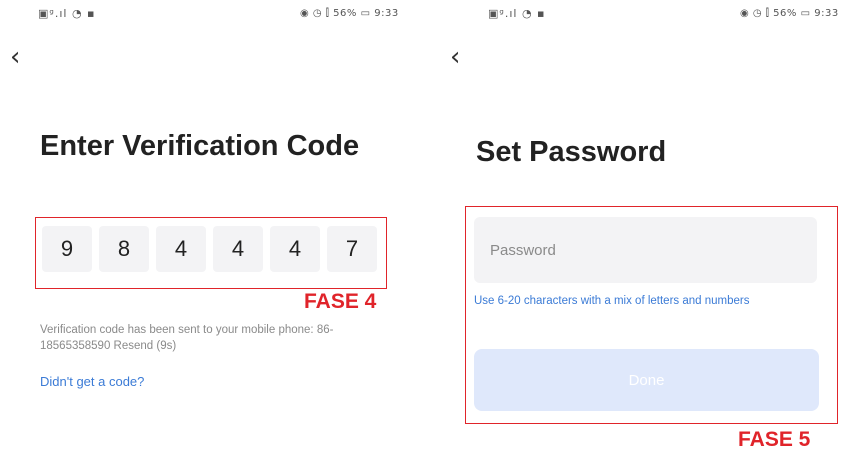 The height and width of the screenshot is (454, 850). I want to click on page-title: Enter Verification Code, so click(200, 146).